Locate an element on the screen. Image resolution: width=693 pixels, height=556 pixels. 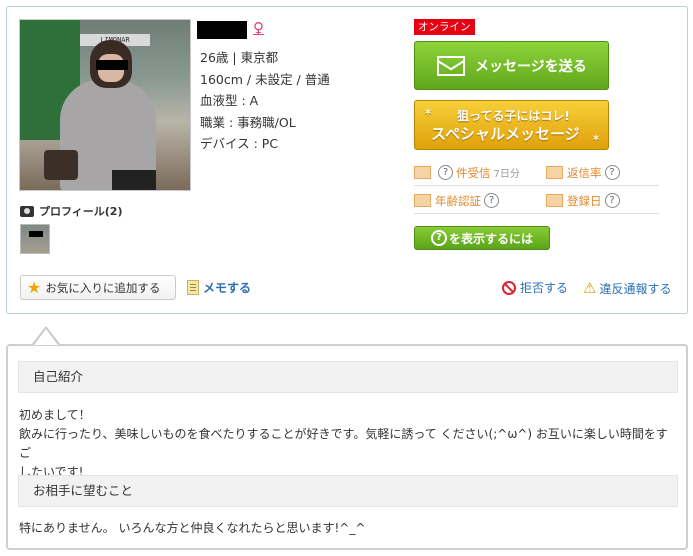
age-location: 26歳 | 東京都 is located at coordinates (239, 57).